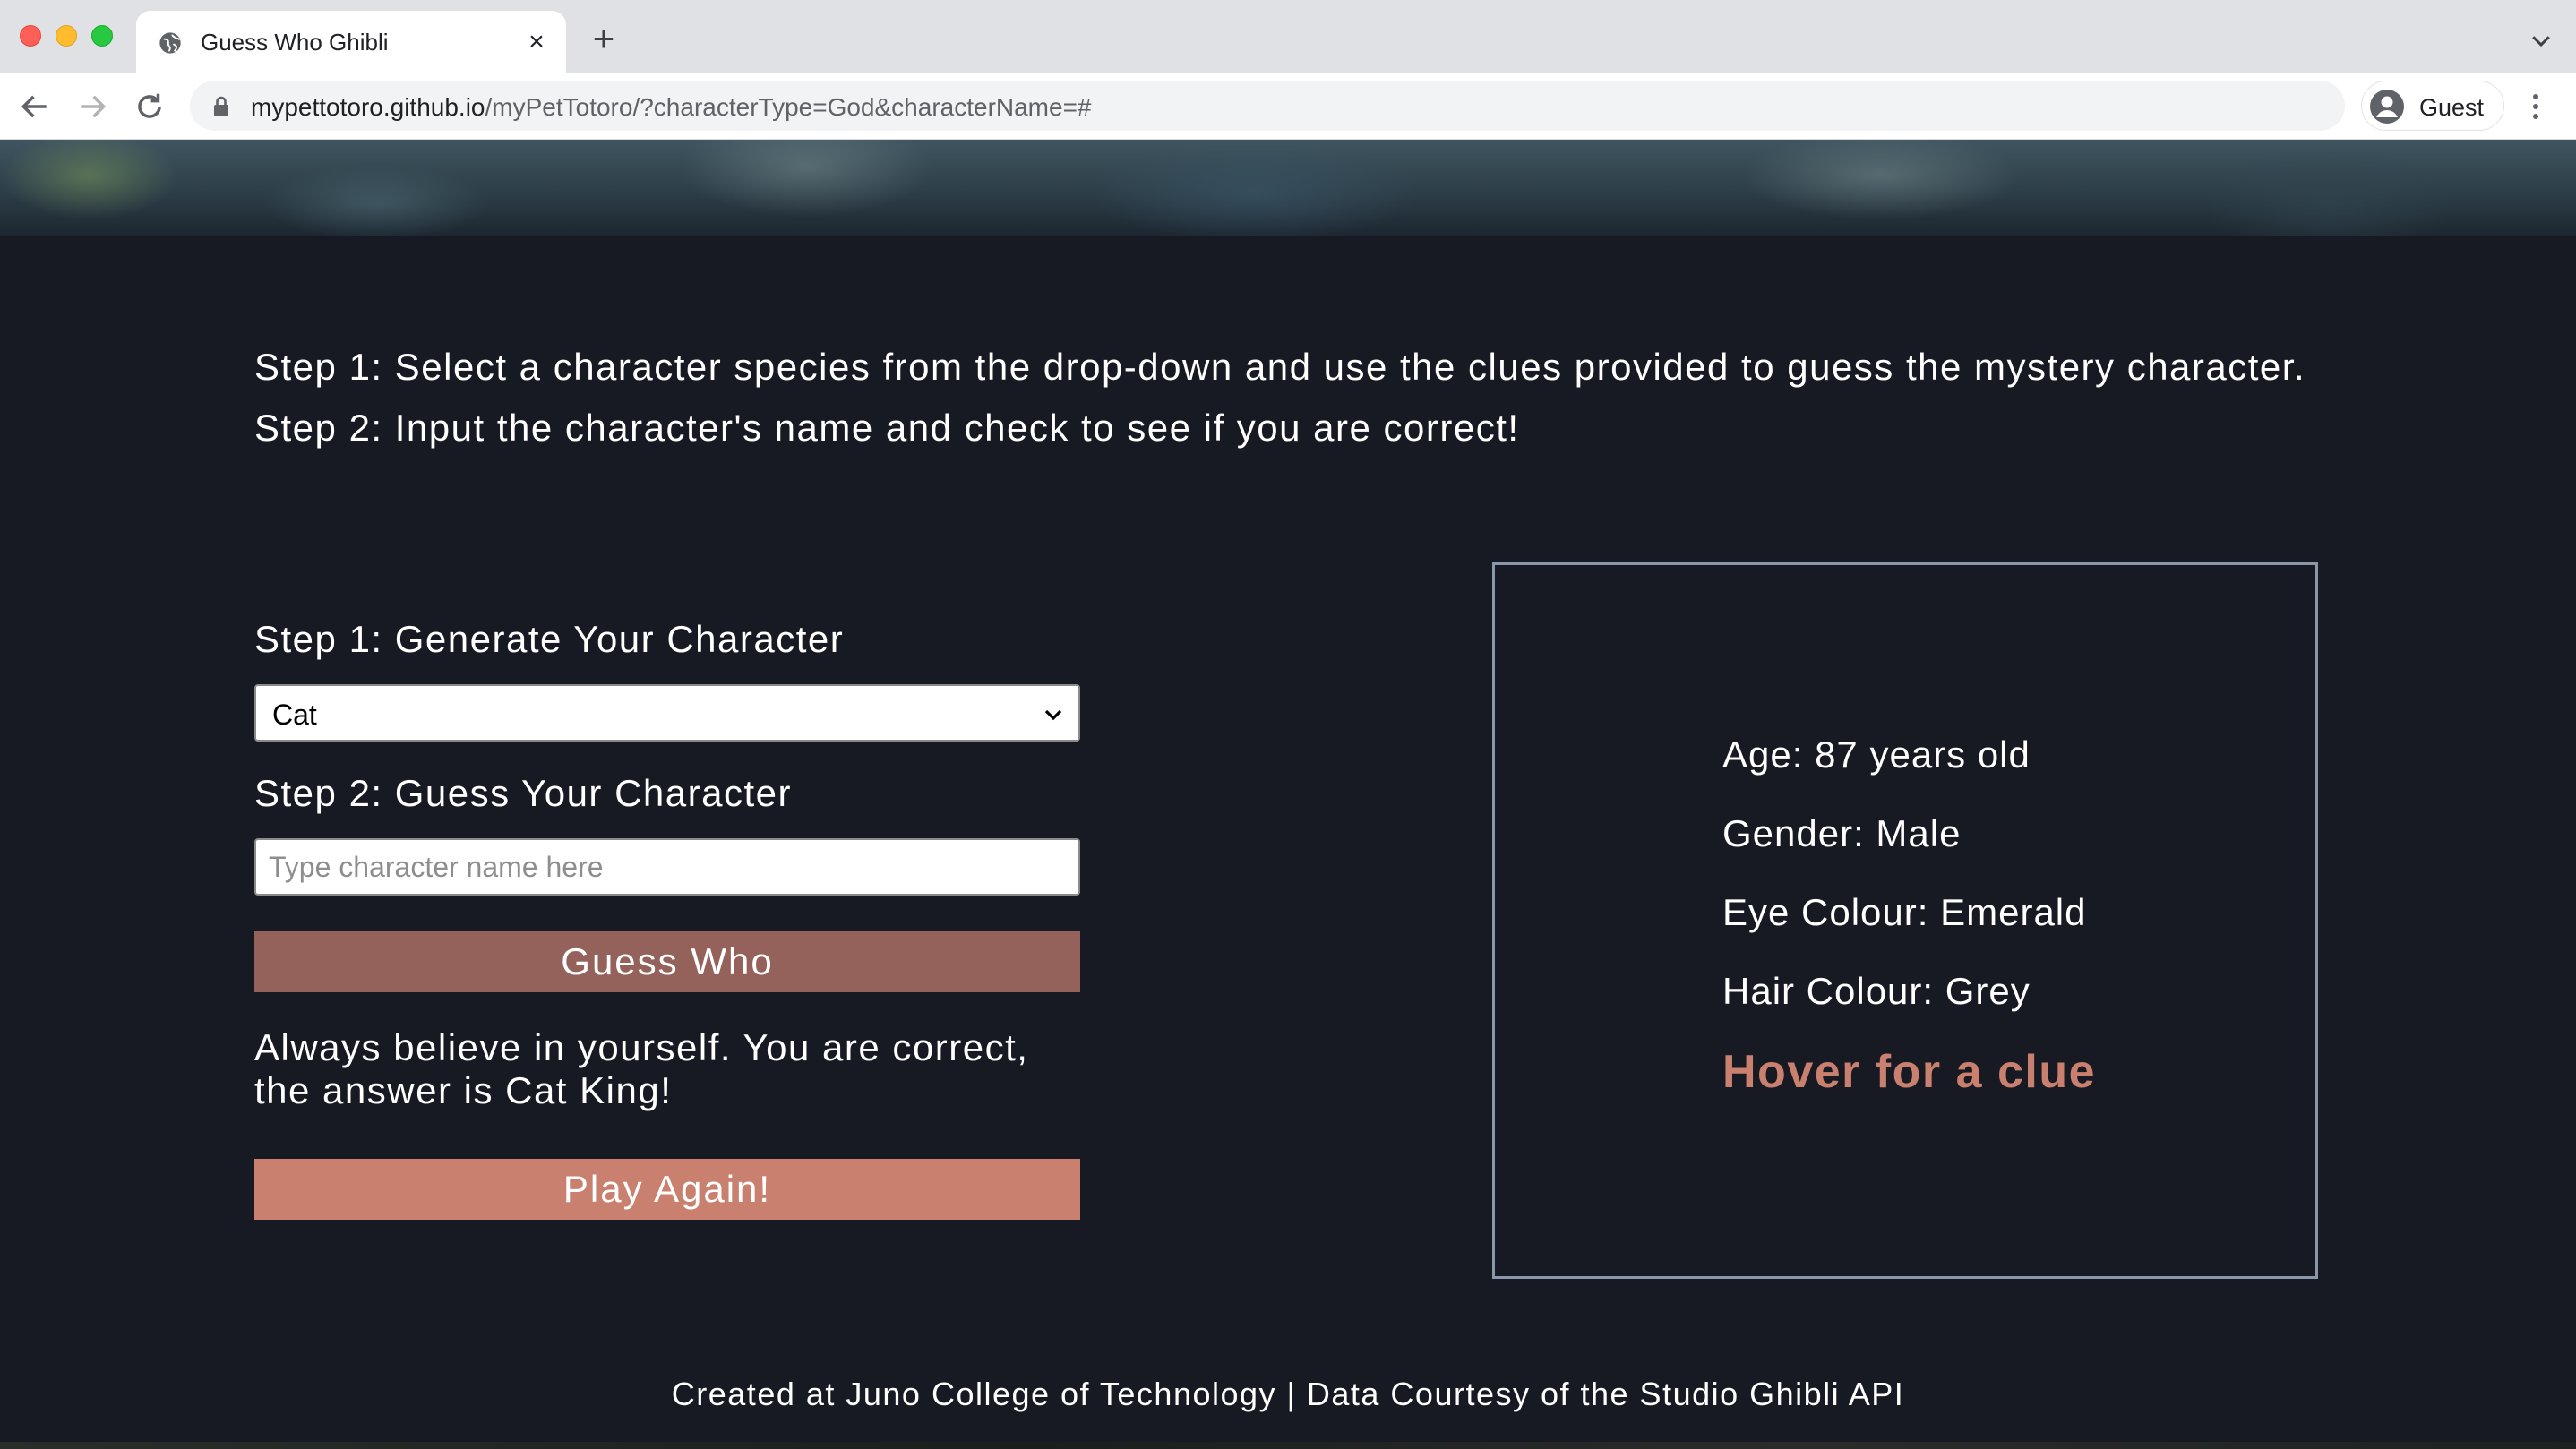 Image resolution: width=2576 pixels, height=1449 pixels. I want to click on tab-search-chevron-icon, so click(2541, 41).